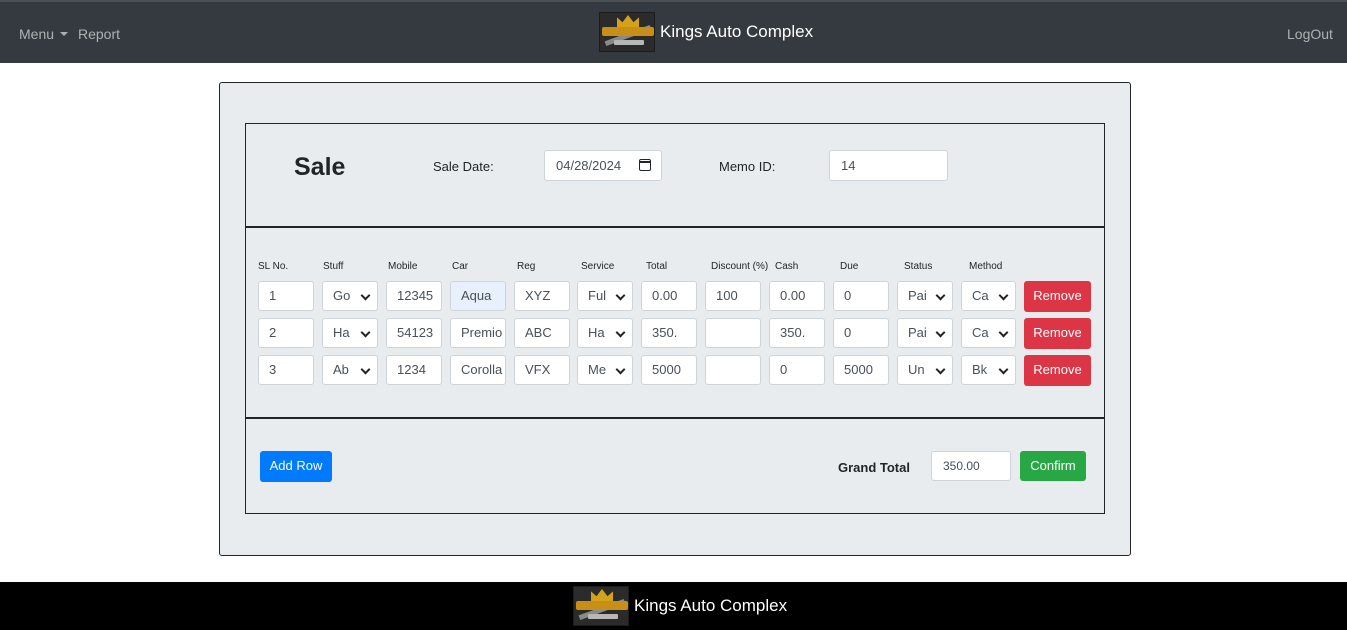 This screenshot has width=1347, height=630. What do you see at coordinates (414, 333) in the screenshot?
I see `mobile-input: 54123` at bounding box center [414, 333].